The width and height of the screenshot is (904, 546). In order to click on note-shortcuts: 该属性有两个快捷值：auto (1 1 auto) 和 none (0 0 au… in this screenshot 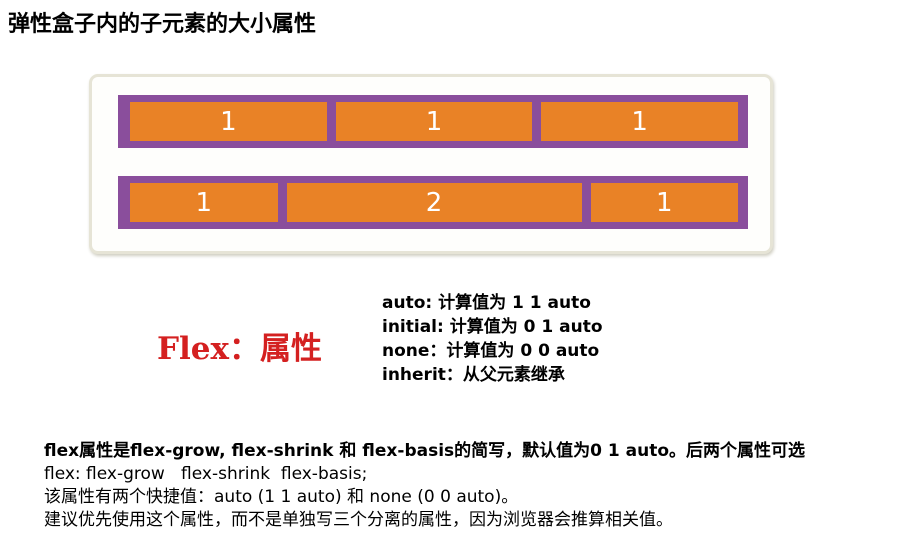, I will do `click(281, 497)`.